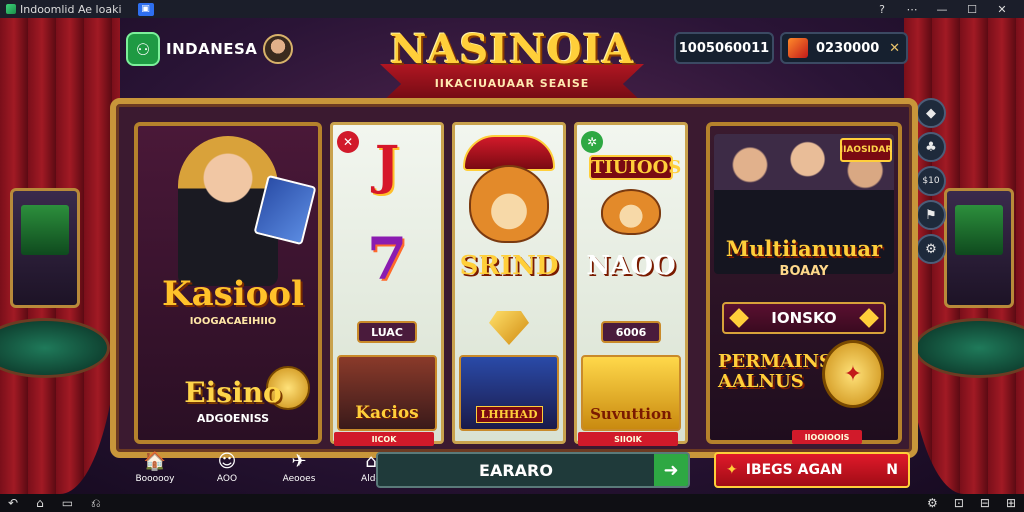 The width and height of the screenshot is (1024, 512). I want to click on suvuttion-label: Suvuttion, so click(631, 414).